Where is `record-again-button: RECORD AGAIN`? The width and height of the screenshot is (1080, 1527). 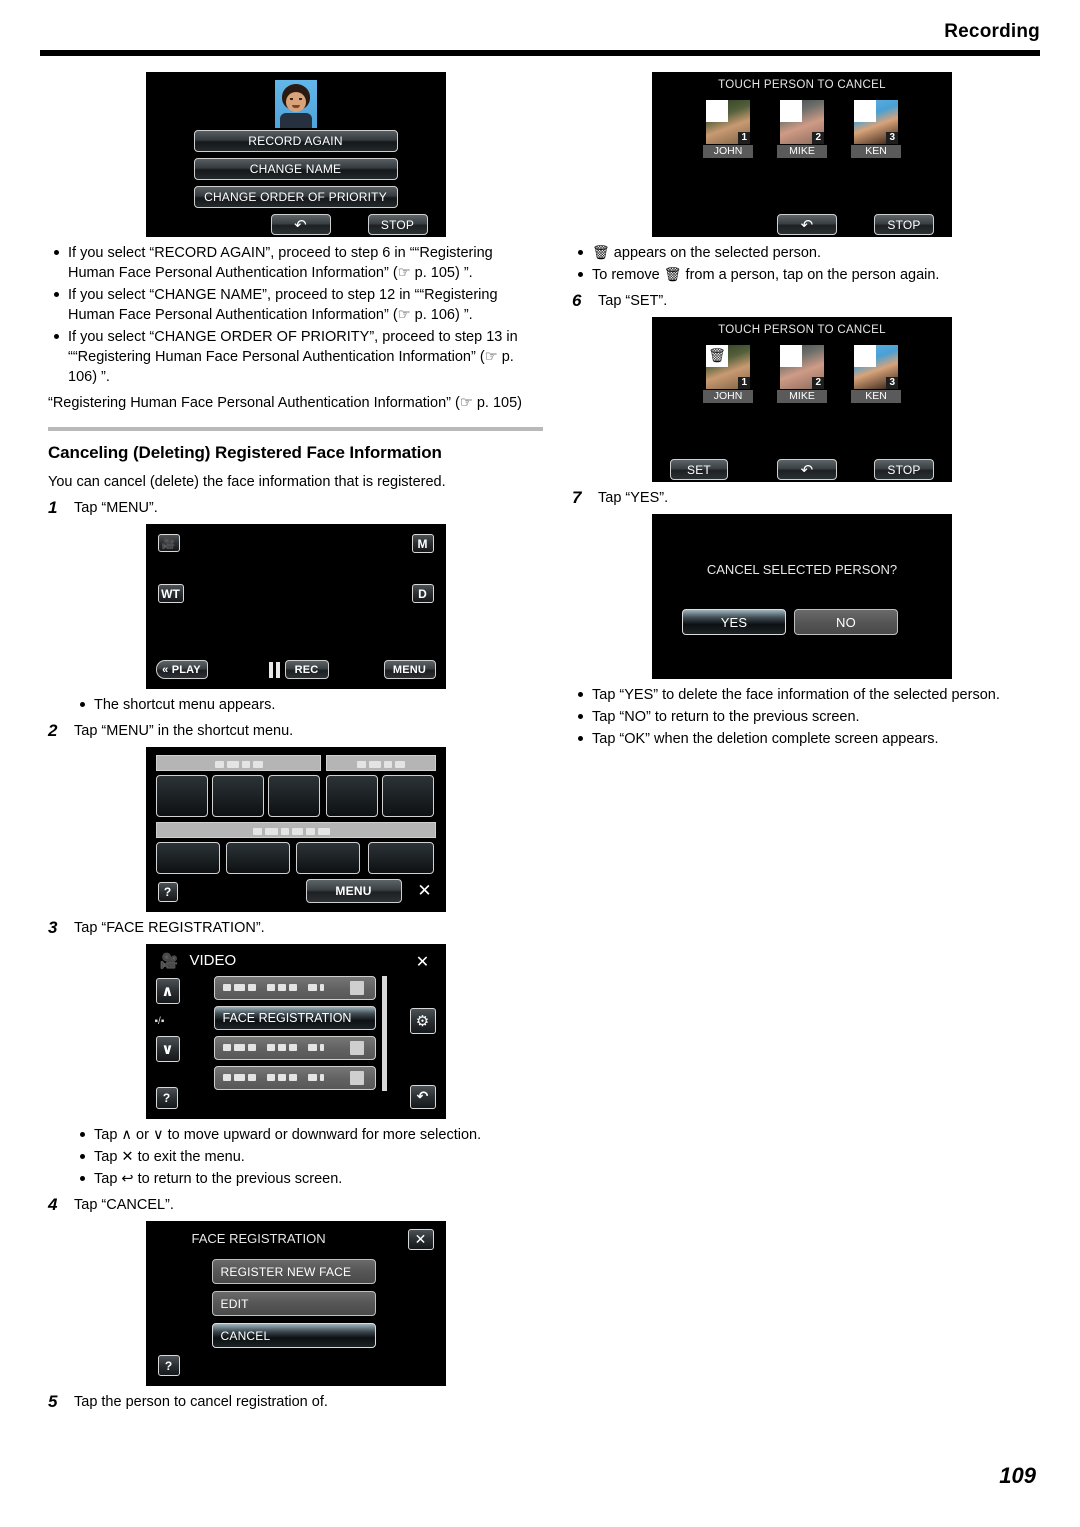 record-again-button: RECORD AGAIN is located at coordinates (295, 141).